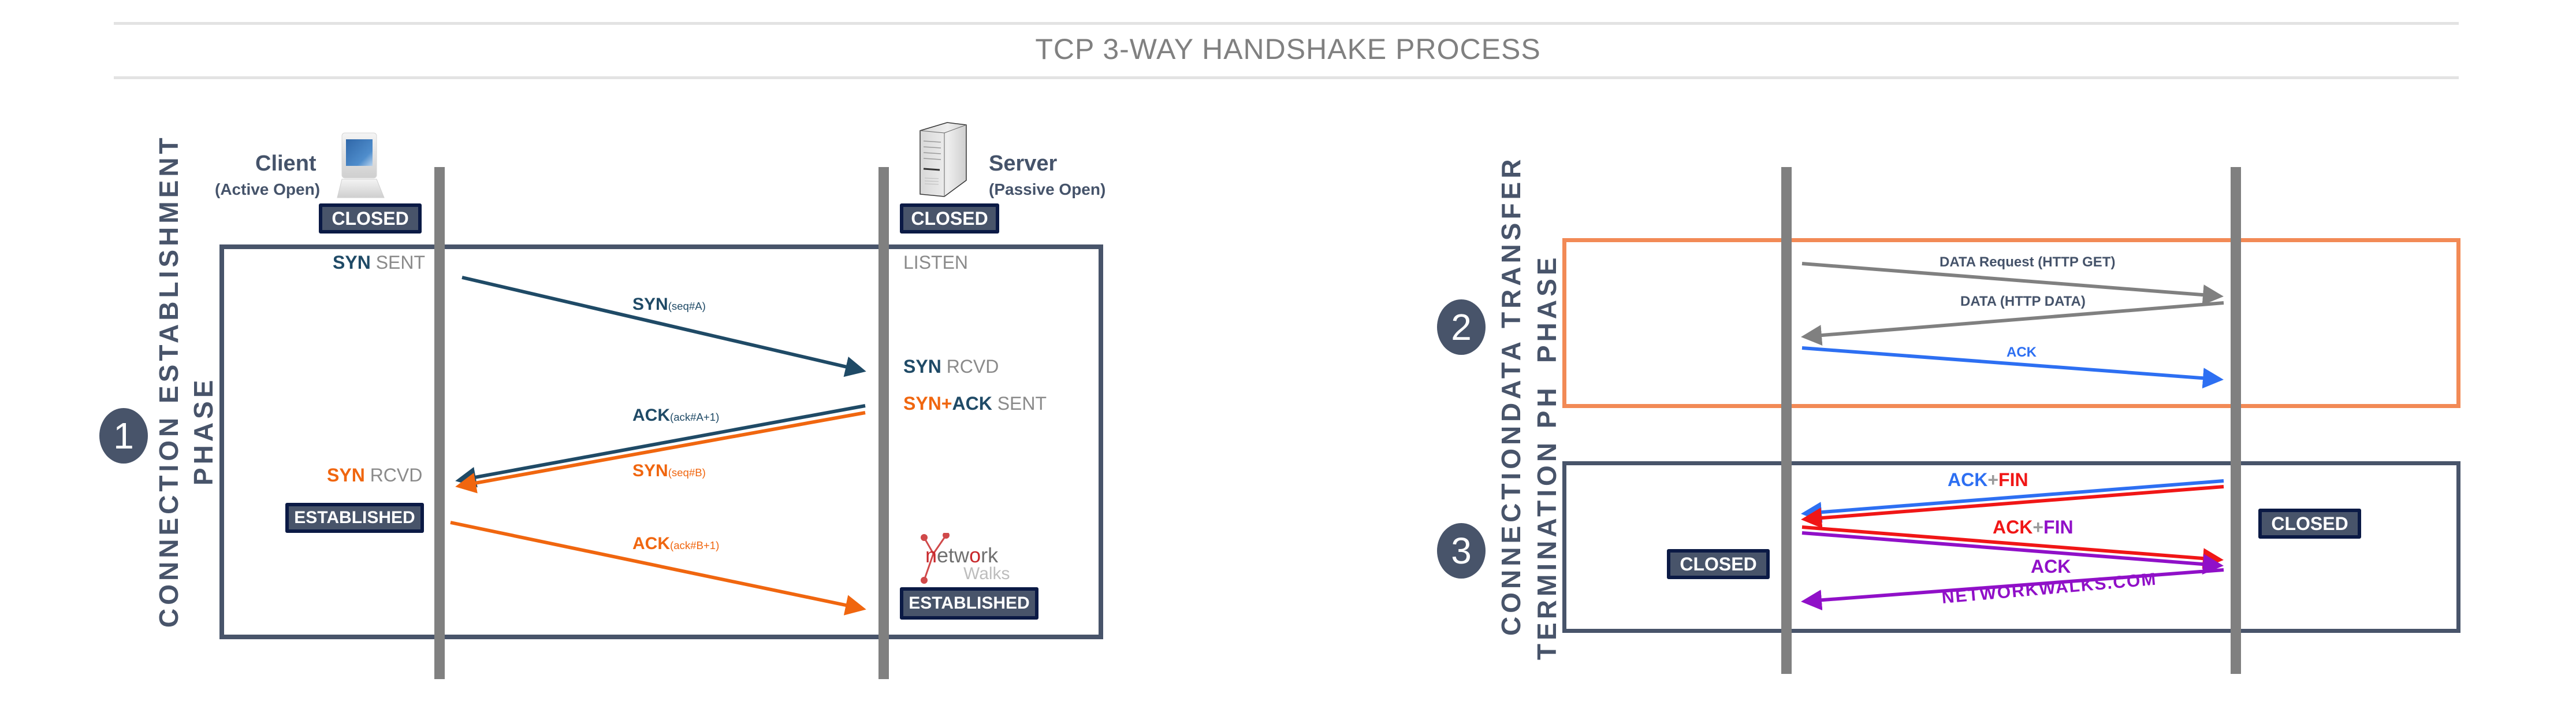 The height and width of the screenshot is (719, 2576). What do you see at coordinates (661, 452) in the screenshot?
I see `arrow-syn-seqB` at bounding box center [661, 452].